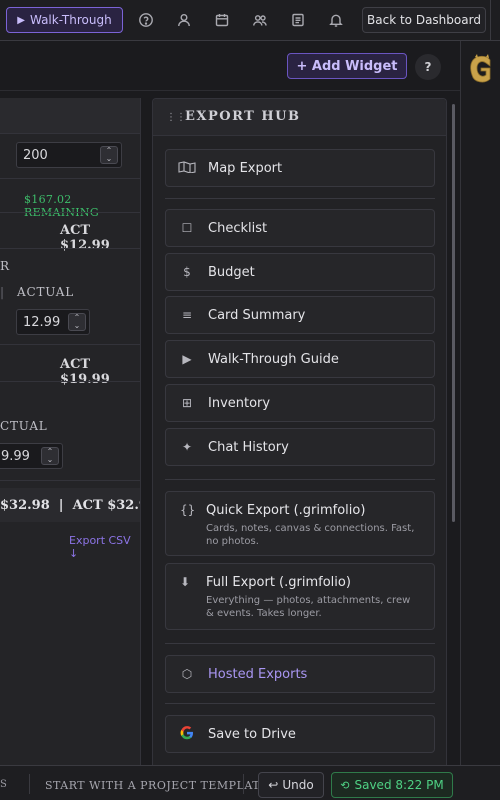  Describe the element at coordinates (3, 784) in the screenshot. I see `bottom-left-fragment: S` at that location.